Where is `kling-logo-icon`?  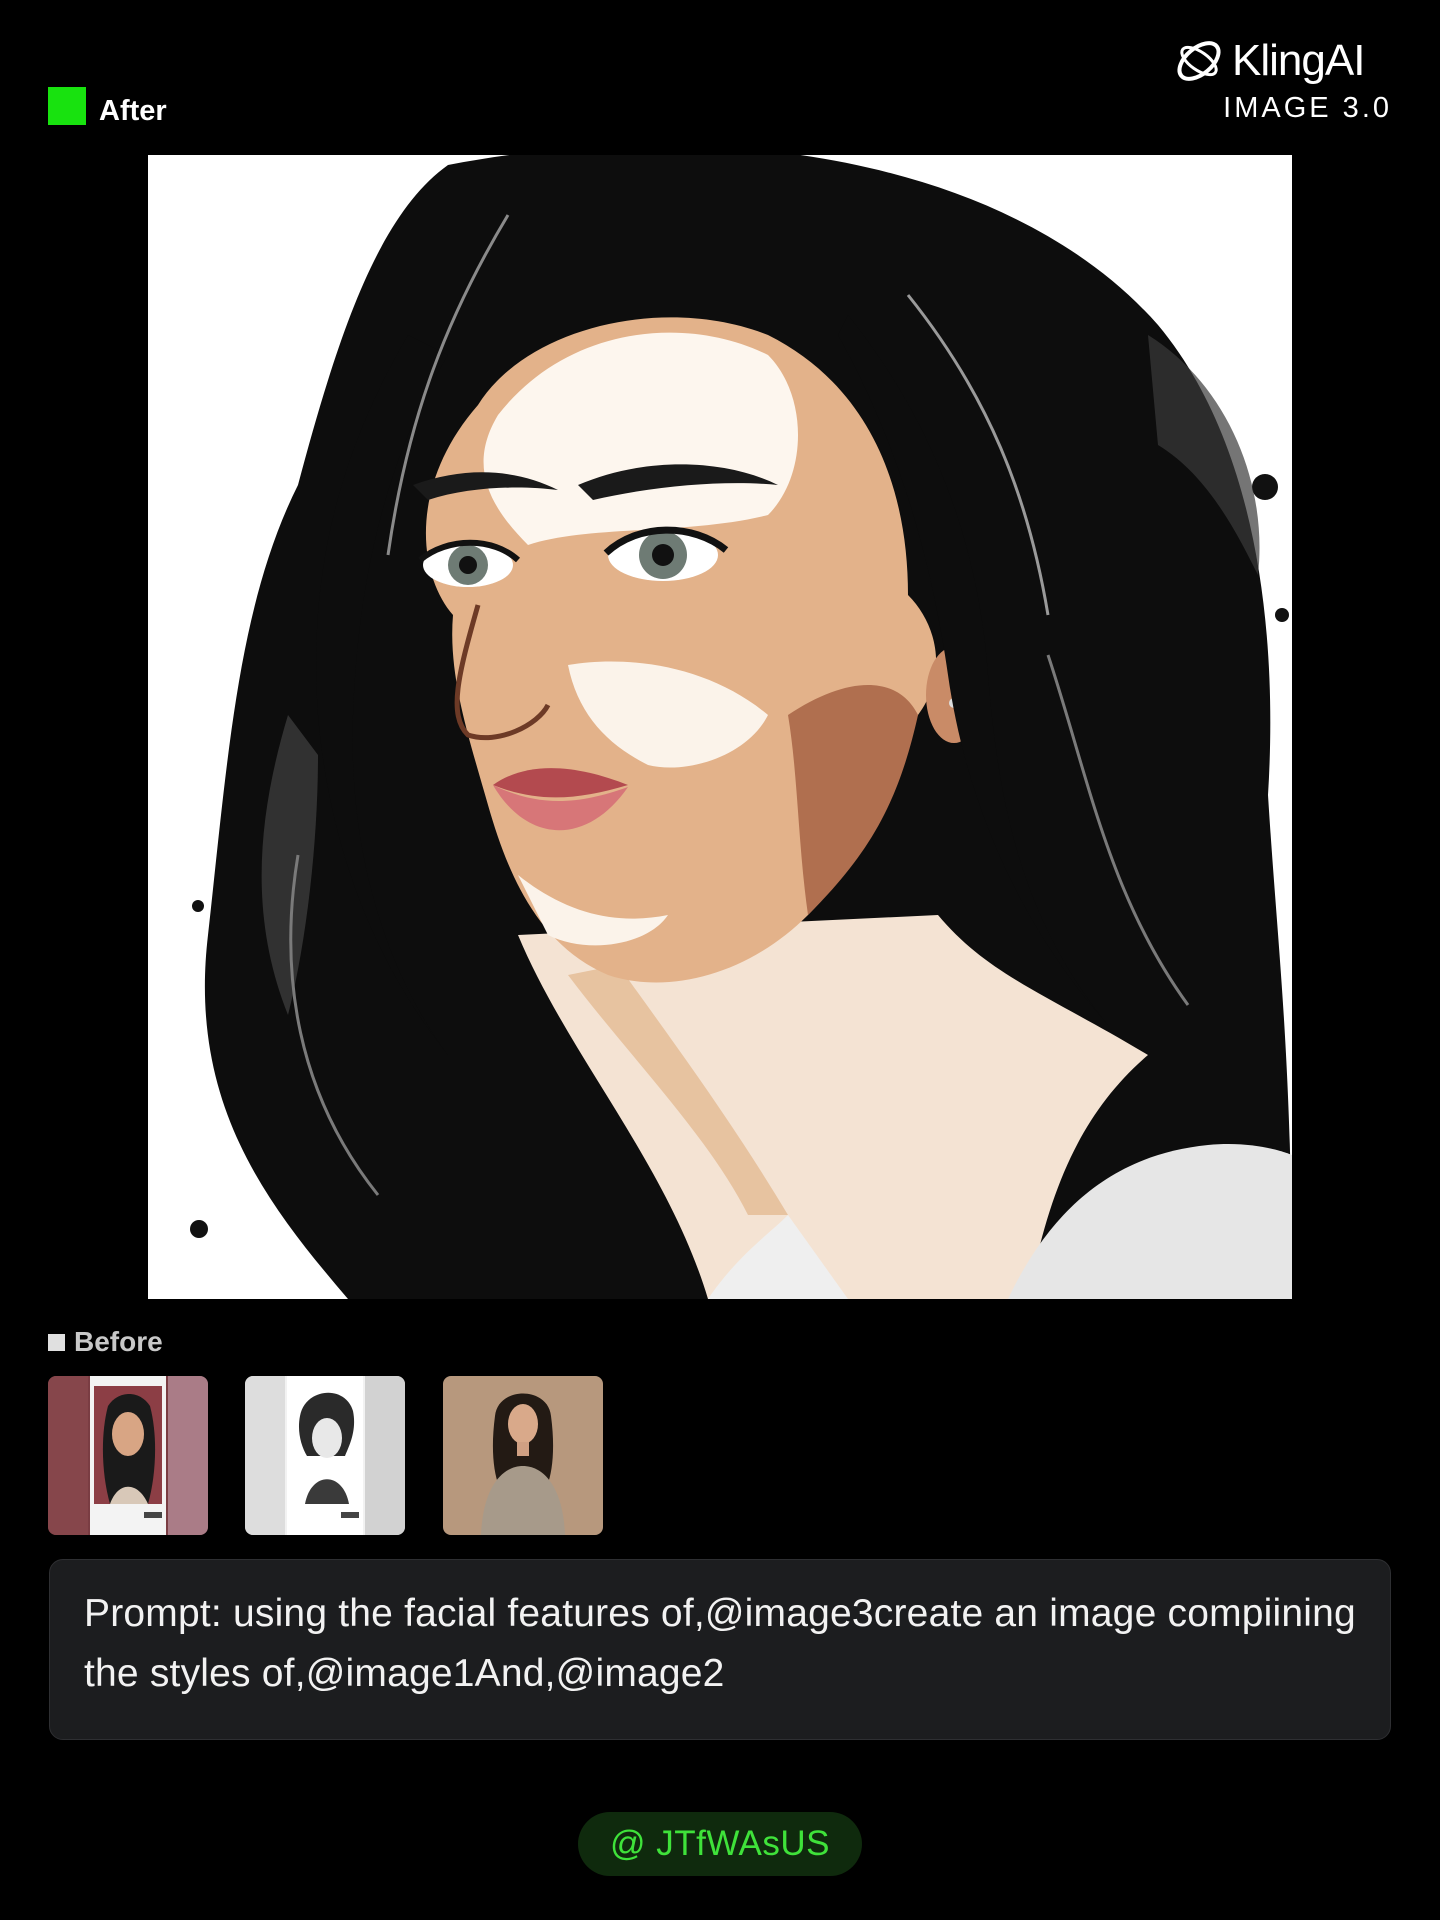 kling-logo-icon is located at coordinates (1199, 61).